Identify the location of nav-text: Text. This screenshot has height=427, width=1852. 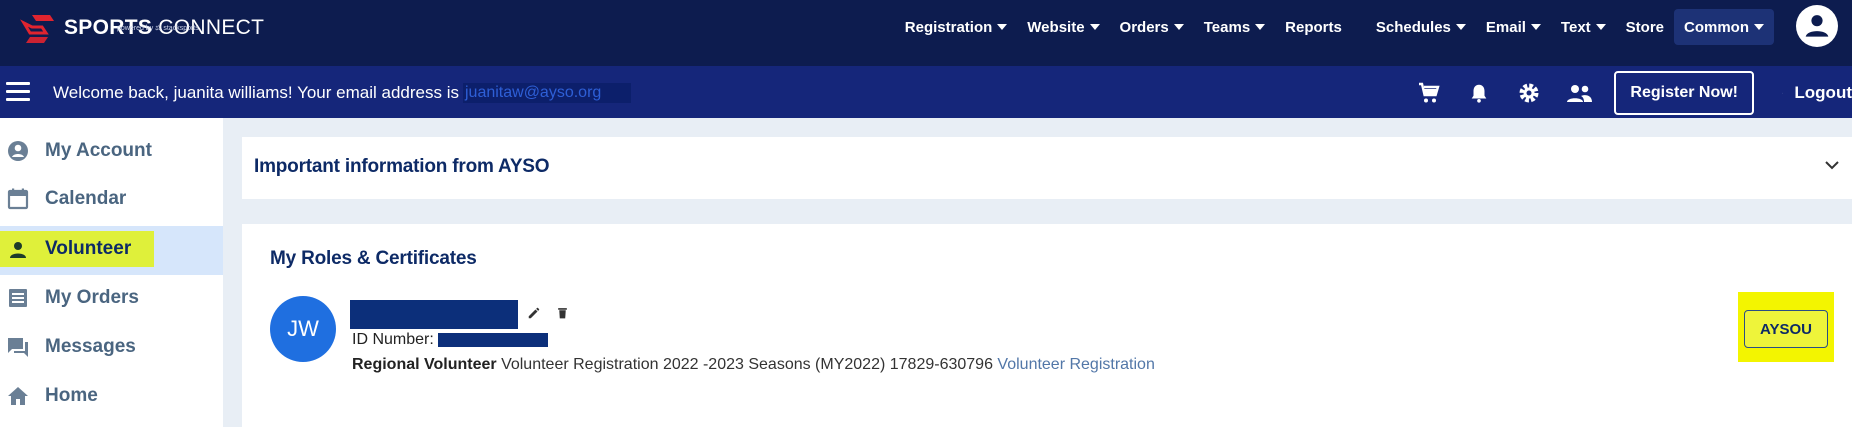
(1583, 27).